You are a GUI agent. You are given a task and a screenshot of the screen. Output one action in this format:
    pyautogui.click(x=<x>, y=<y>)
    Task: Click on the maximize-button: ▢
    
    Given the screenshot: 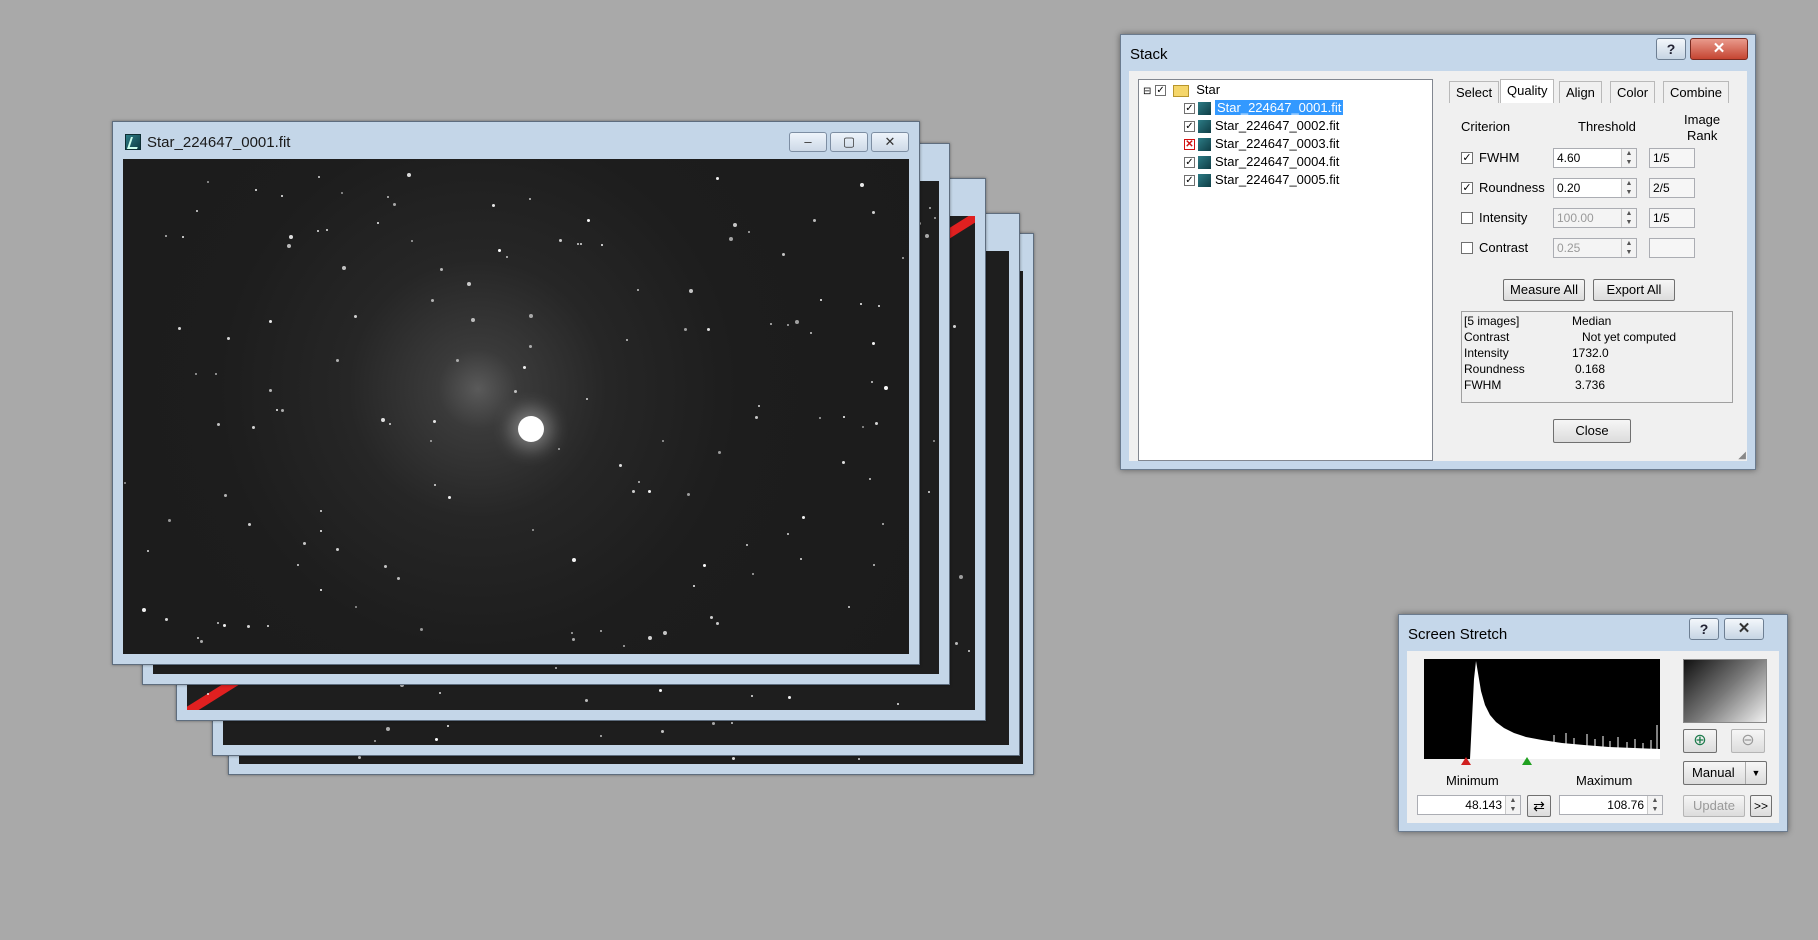 What is the action you would take?
    pyautogui.click(x=849, y=142)
    